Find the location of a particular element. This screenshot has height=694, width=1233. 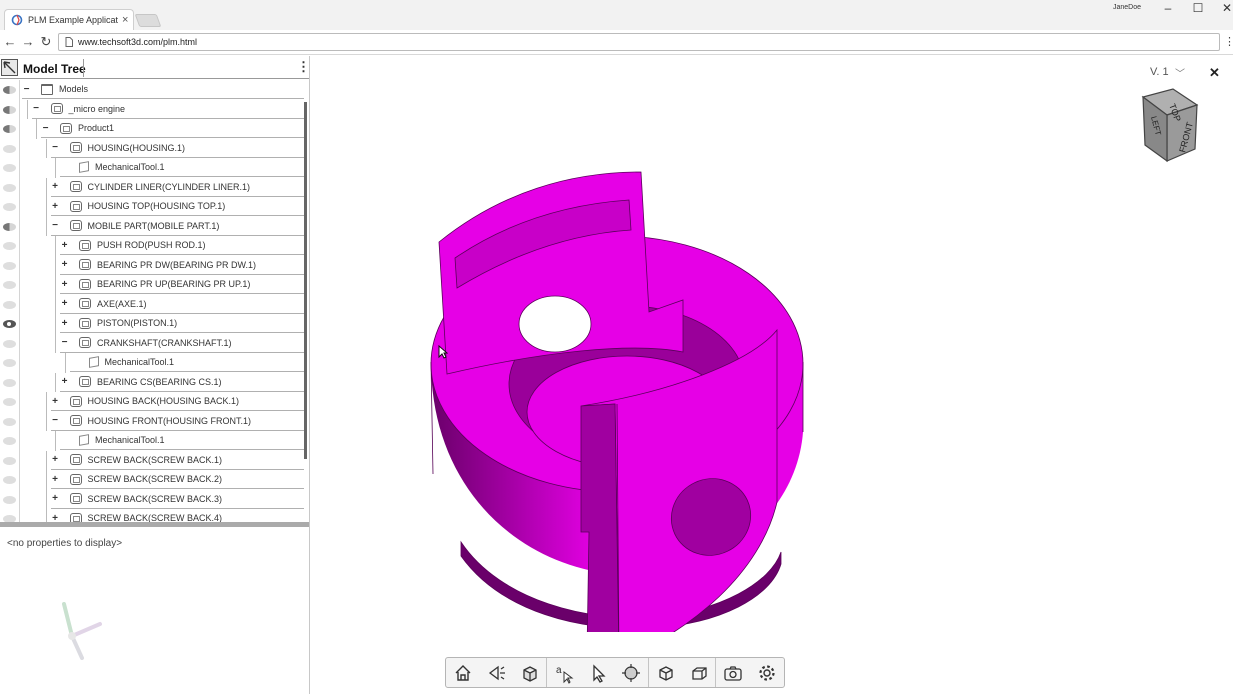

tree-node: − Models is located at coordinates (163, 89).